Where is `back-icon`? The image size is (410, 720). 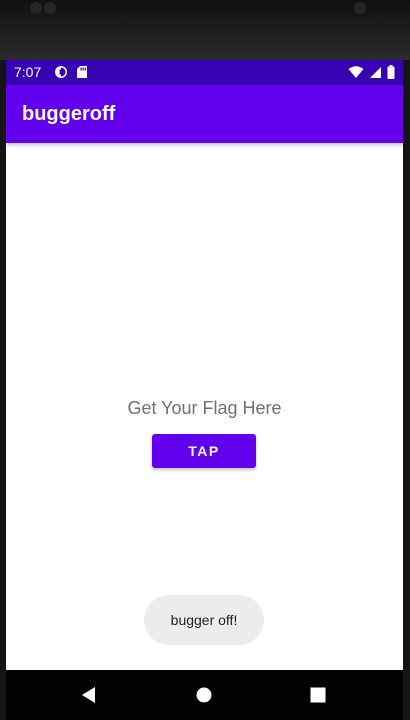 back-icon is located at coordinates (89, 695).